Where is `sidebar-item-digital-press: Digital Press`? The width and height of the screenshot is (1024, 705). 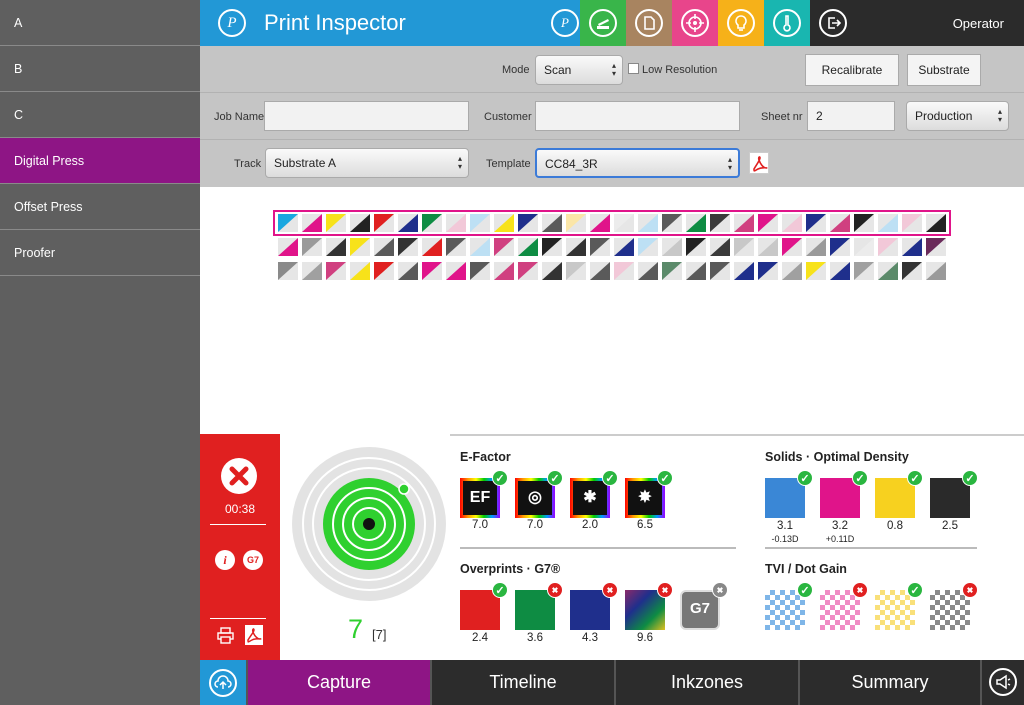 sidebar-item-digital-press: Digital Press is located at coordinates (100, 161).